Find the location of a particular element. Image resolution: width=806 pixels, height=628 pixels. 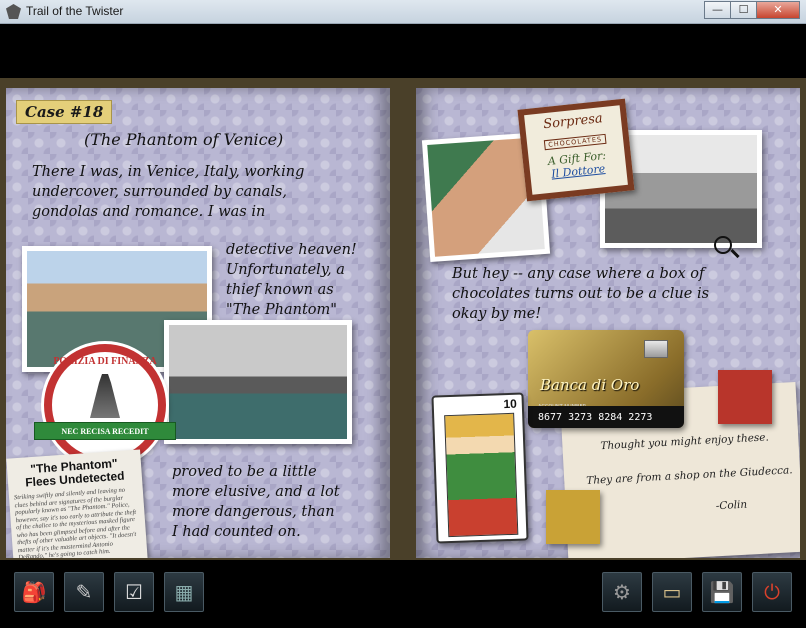

story-line: more elusive, and a lot is located at coordinates (256, 492).